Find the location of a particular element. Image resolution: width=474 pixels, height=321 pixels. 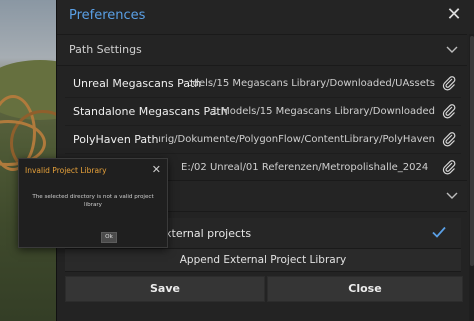

path-label: Unreal Megascans Path is located at coordinates (137, 83).